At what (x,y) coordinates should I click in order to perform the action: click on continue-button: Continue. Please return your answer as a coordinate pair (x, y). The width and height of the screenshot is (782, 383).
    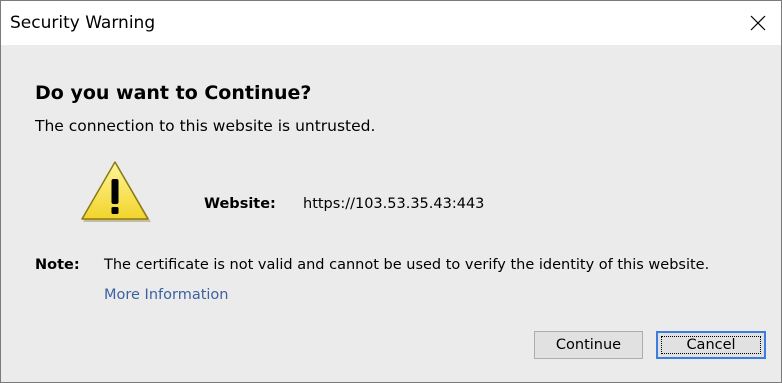
    Looking at the image, I should click on (588, 345).